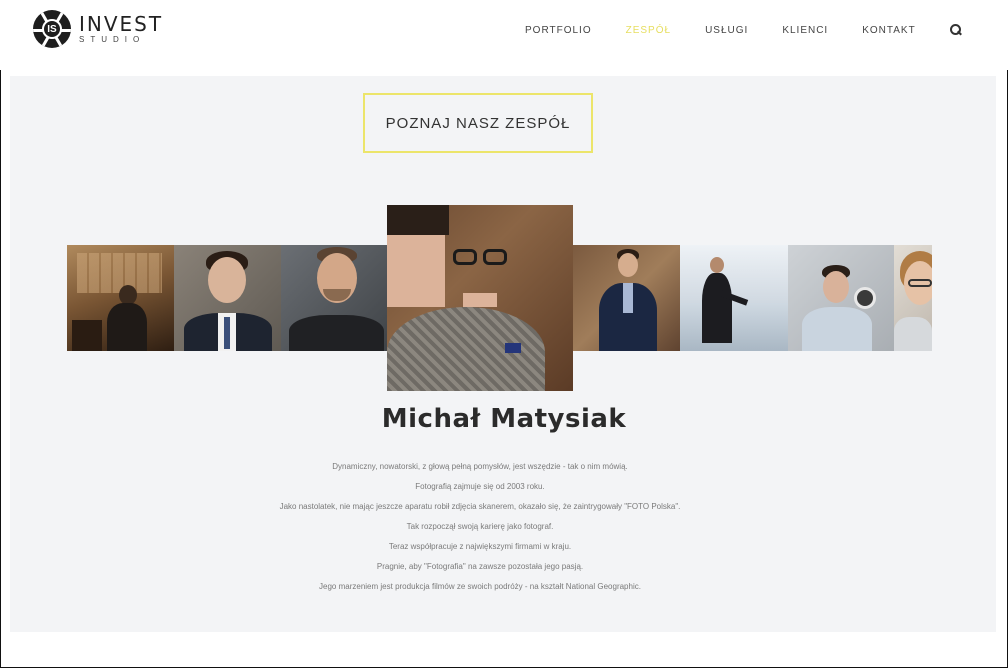 The height and width of the screenshot is (668, 1008). What do you see at coordinates (504, 419) in the screenshot?
I see `member-name: Michał Matysiak` at bounding box center [504, 419].